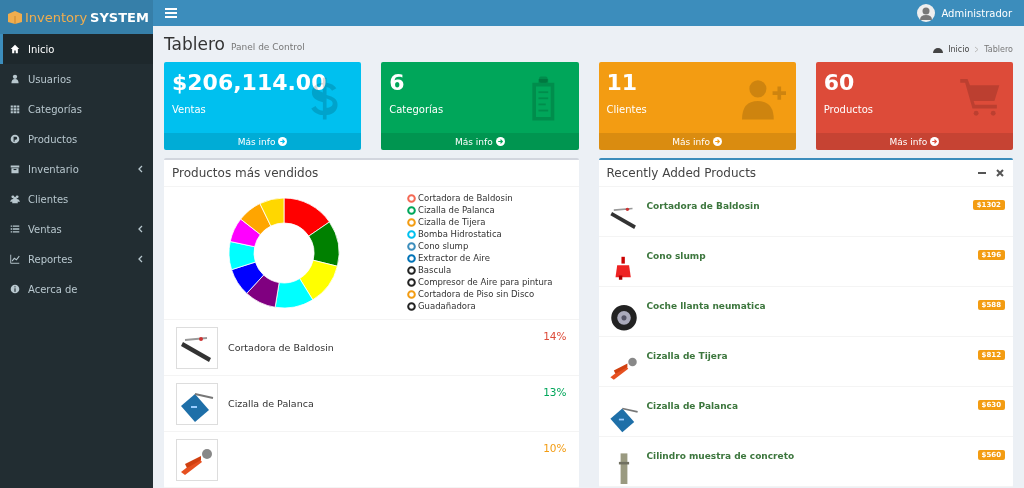 This screenshot has width=1024, height=488. What do you see at coordinates (485, 282) in the screenshot?
I see `legend-label: Compresor de Aire para pintura` at bounding box center [485, 282].